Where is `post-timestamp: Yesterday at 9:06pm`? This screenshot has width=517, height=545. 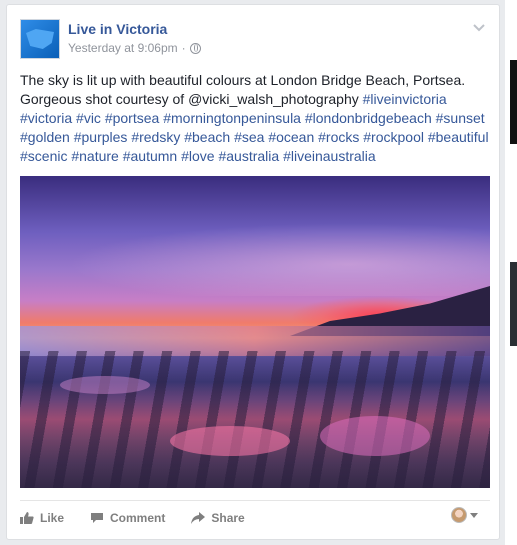
post-timestamp: Yesterday at 9:06pm is located at coordinates (123, 48).